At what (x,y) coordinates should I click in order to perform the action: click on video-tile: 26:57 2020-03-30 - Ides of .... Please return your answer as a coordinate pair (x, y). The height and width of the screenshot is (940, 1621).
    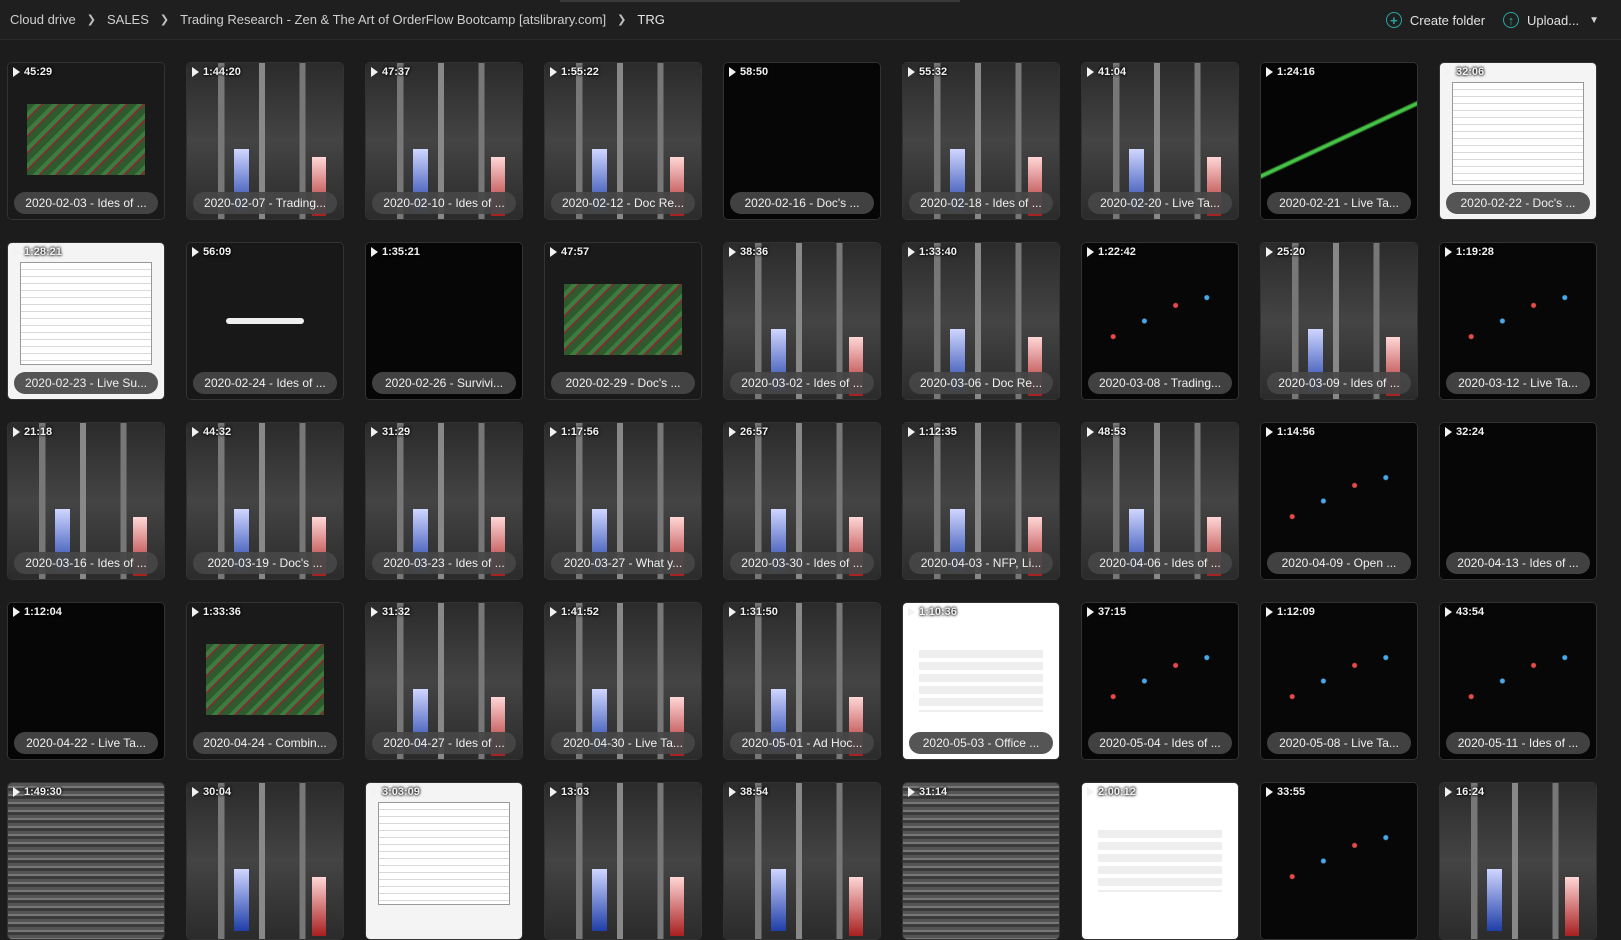
    Looking at the image, I should click on (802, 501).